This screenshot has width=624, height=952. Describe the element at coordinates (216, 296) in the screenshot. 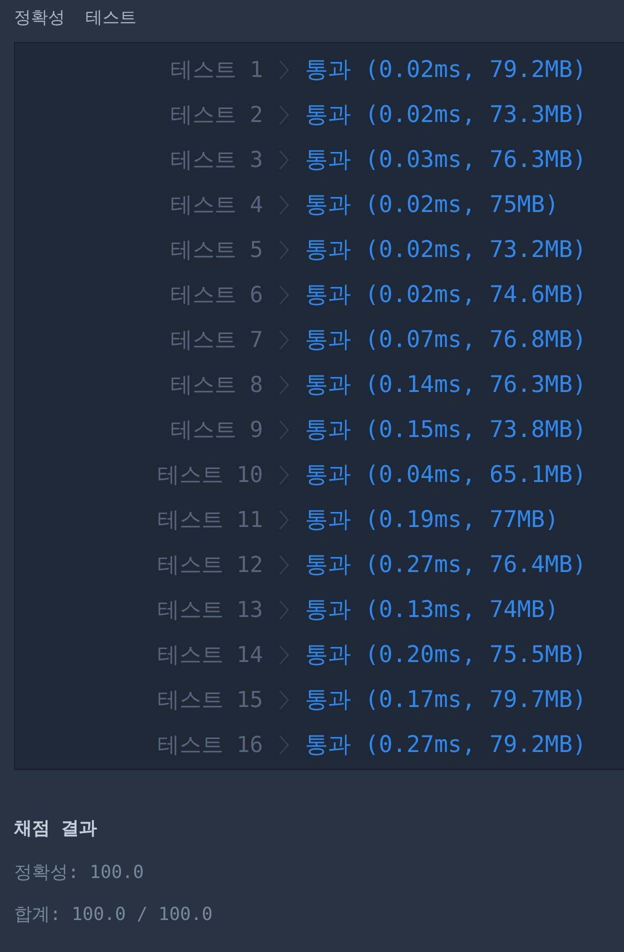

I see `test-label: 테스트 6` at that location.